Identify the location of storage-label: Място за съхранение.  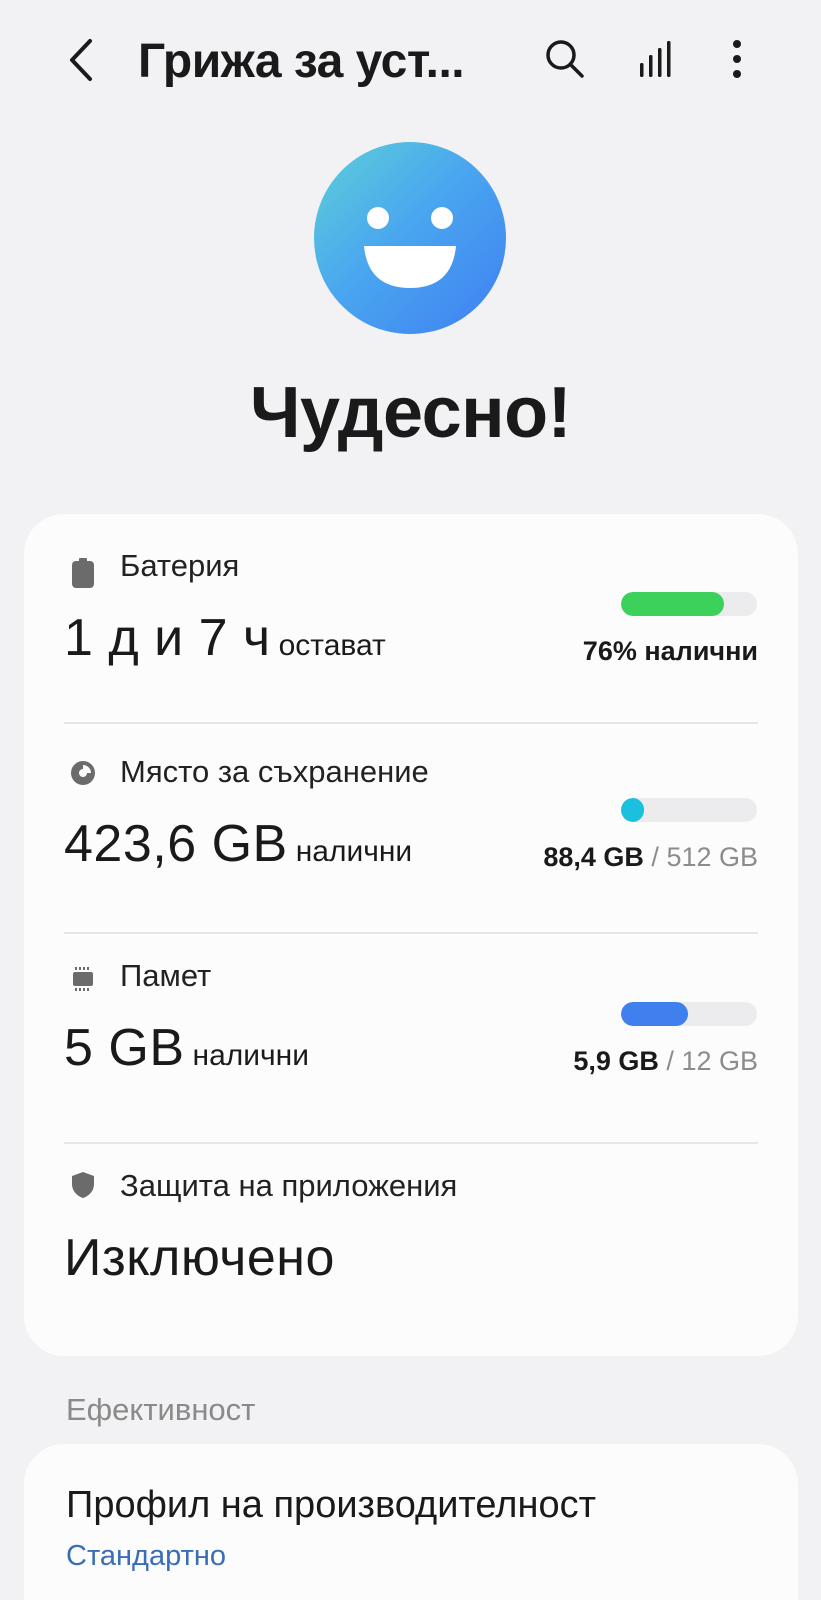
(274, 771).